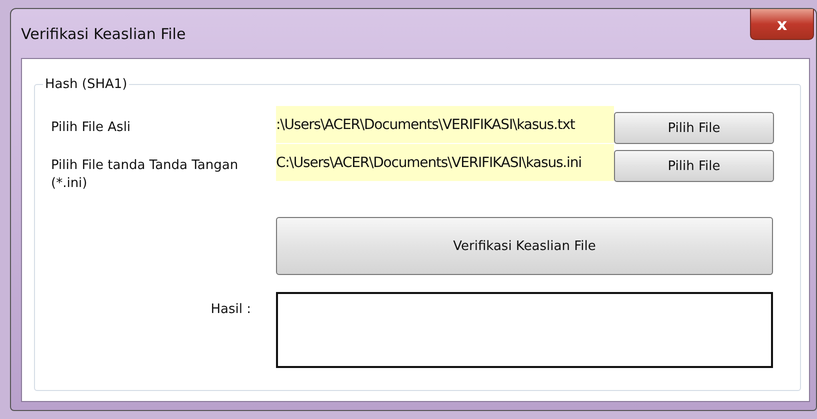 The image size is (817, 419). What do you see at coordinates (445, 162) in the screenshot?
I see `path-field: C:\Users\ACER\Documents\VERIFIKASI\kasus.ini` at bounding box center [445, 162].